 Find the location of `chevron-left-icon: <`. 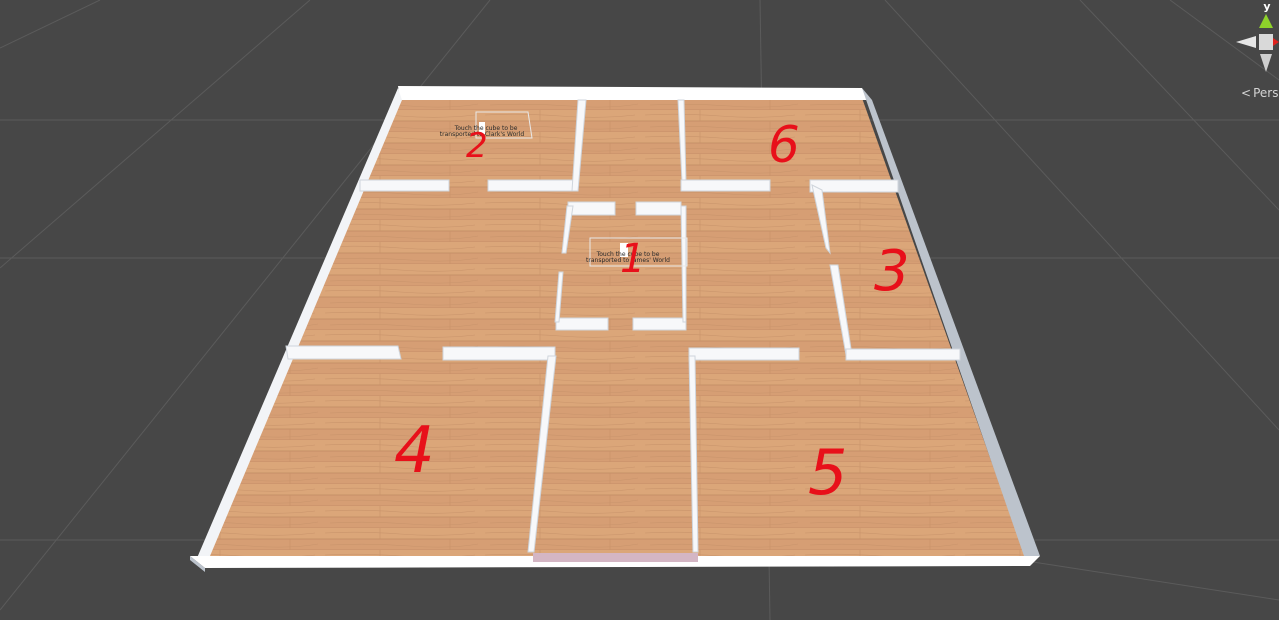

chevron-left-icon: < is located at coordinates (1246, 93).